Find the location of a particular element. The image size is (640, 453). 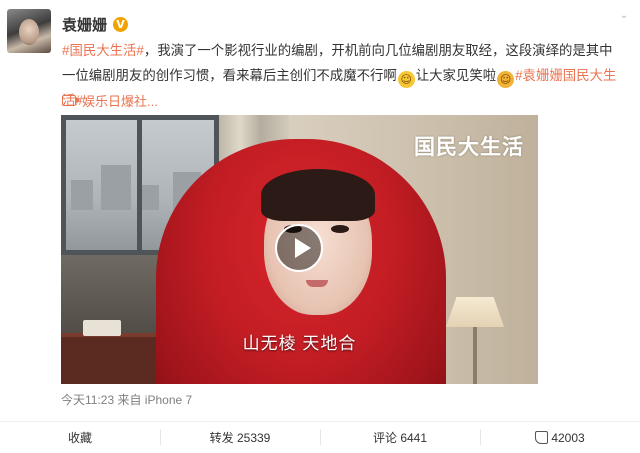

video-subtitle: 山无棱 天地合 is located at coordinates (299, 343).